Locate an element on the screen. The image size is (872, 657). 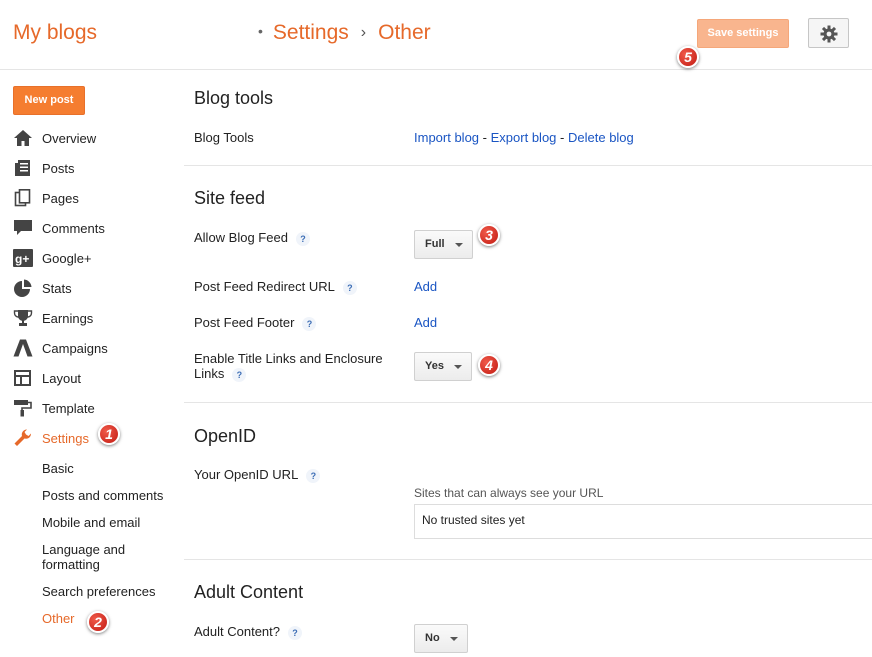
sidebar-item-label: Settings is located at coordinates (65, 438).